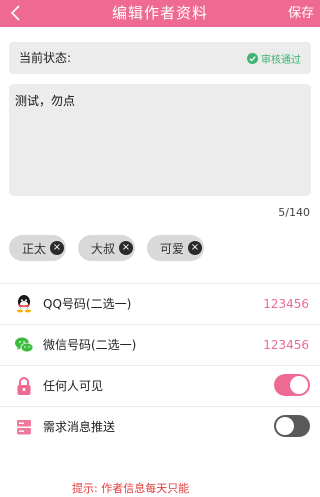  I want to click on tag-label: 可爱, so click(172, 248).